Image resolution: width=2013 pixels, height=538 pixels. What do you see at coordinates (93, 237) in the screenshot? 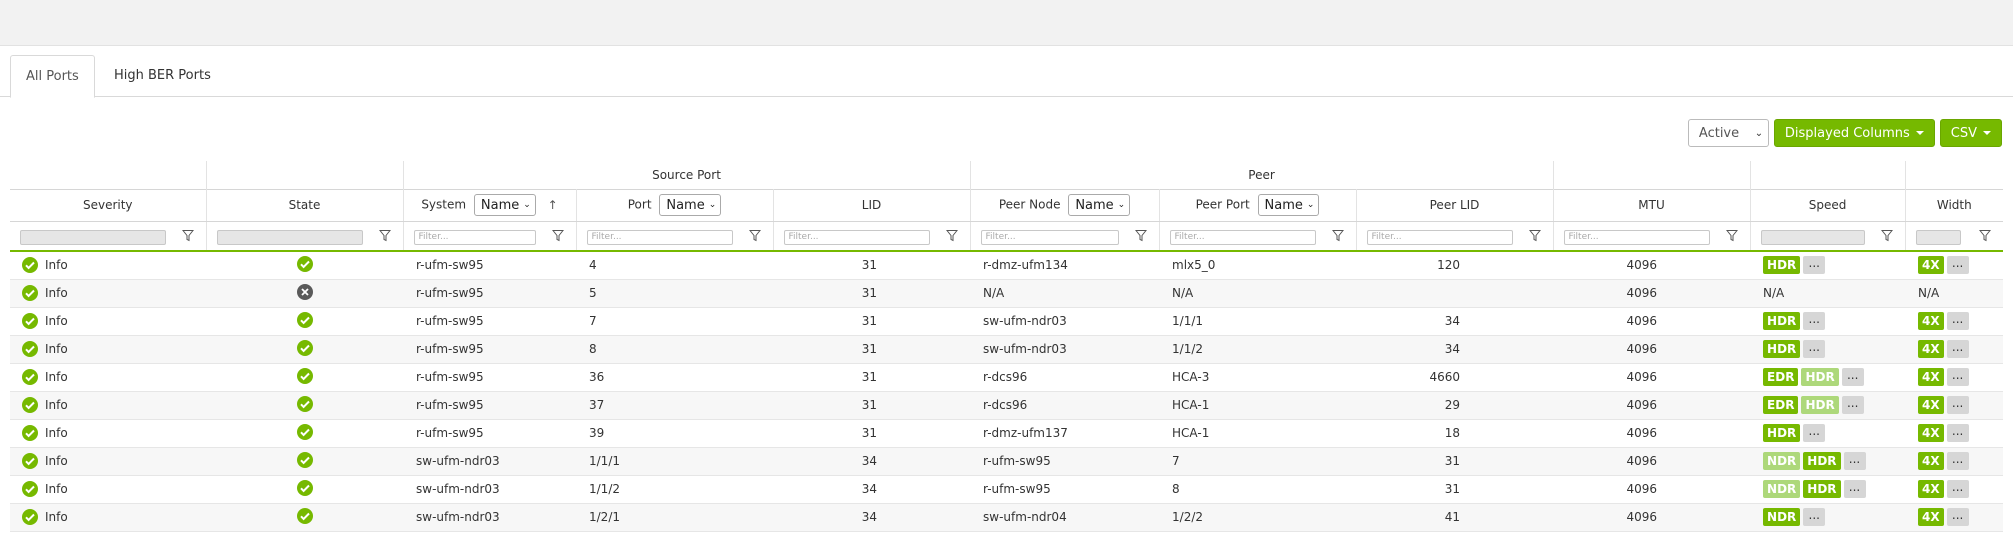
I see `filter-input-severity` at bounding box center [93, 237].